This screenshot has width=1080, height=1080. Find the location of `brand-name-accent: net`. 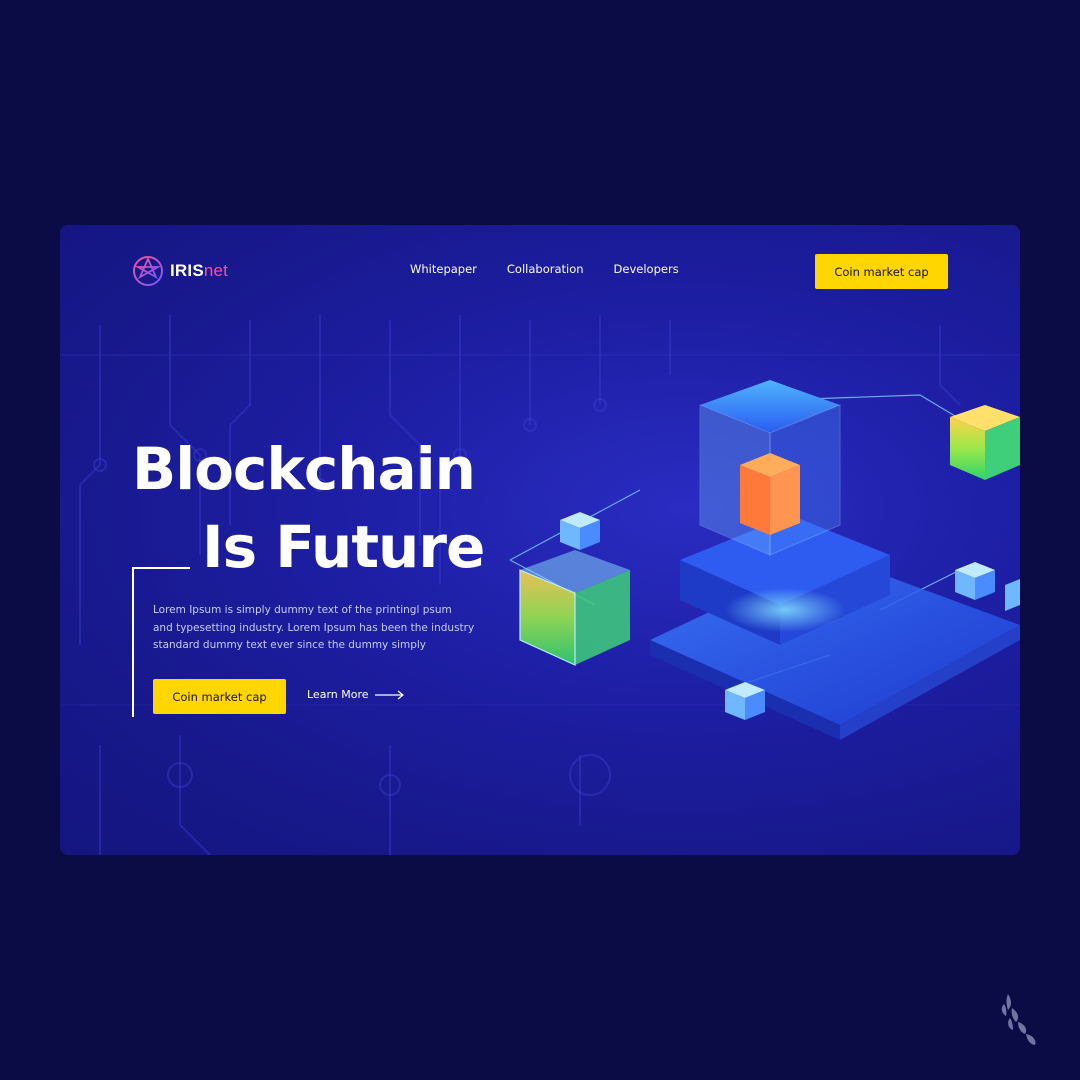

brand-name-accent: net is located at coordinates (216, 270).